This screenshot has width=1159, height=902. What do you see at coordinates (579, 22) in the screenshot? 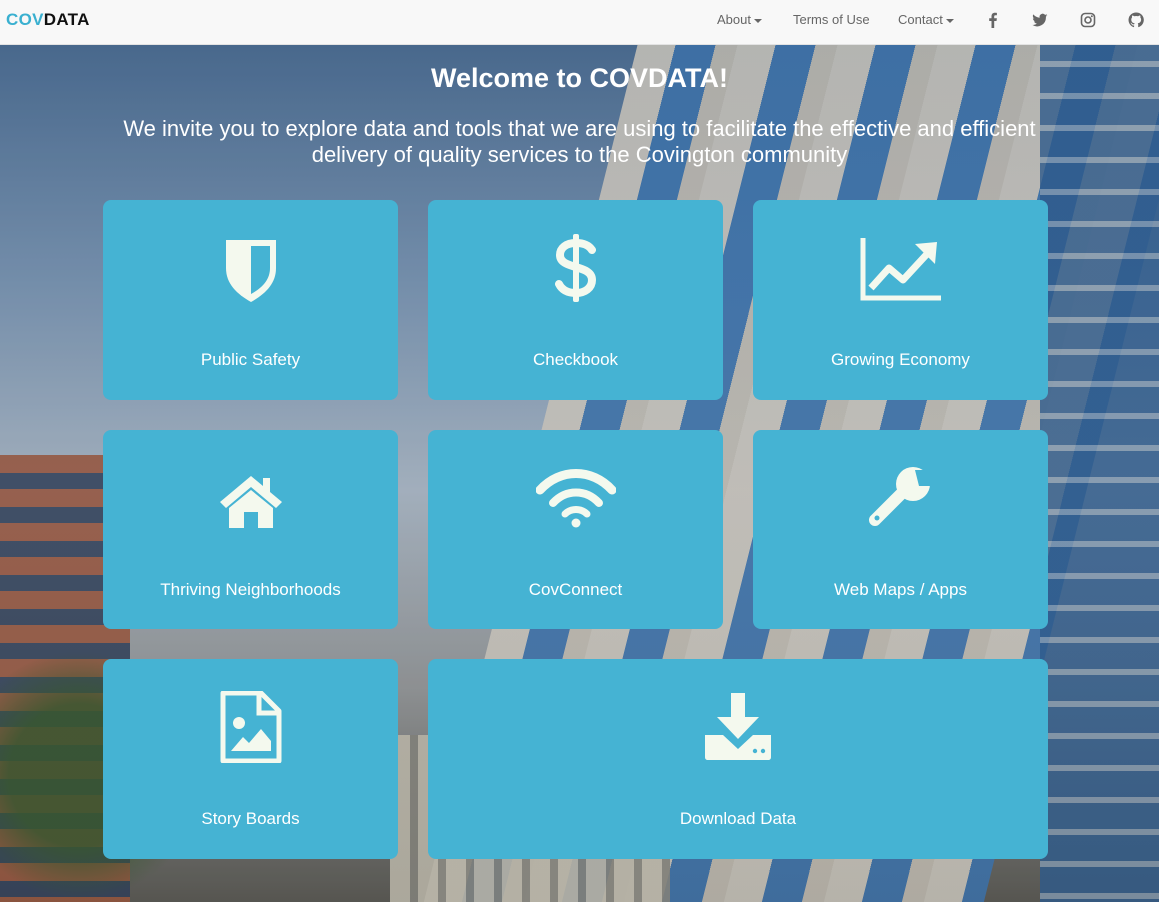
I see `navbar: COVDATA About Terms of Use Contact` at bounding box center [579, 22].